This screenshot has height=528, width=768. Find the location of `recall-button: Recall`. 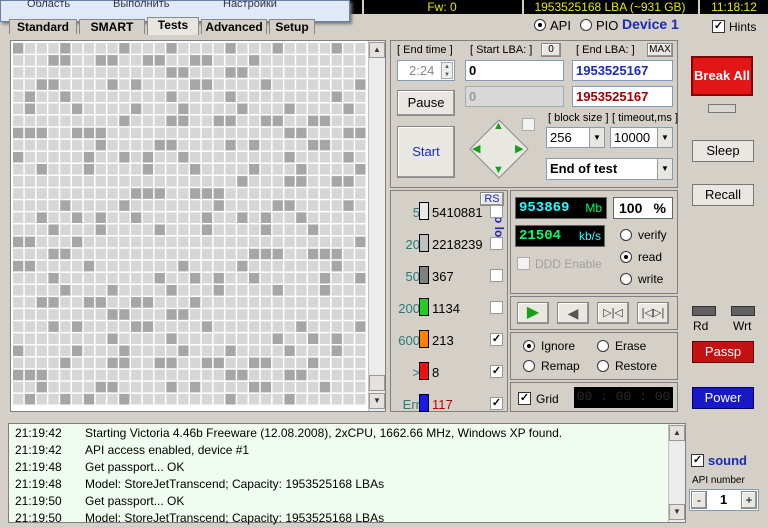

recall-button: Recall is located at coordinates (723, 195).